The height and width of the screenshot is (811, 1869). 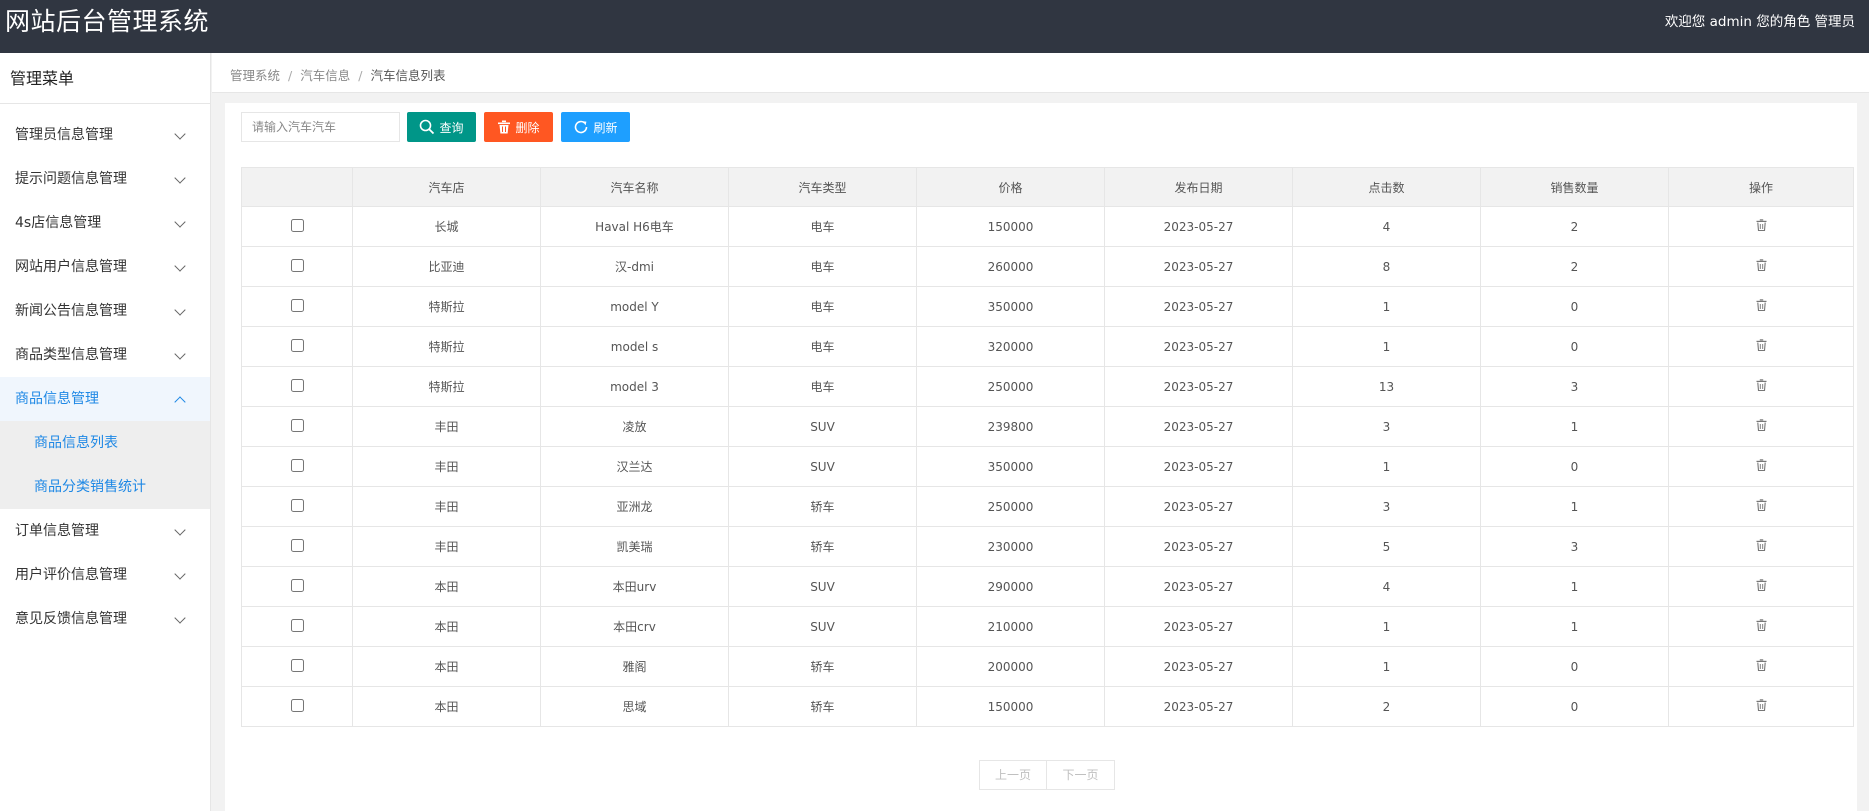 What do you see at coordinates (325, 75) in the screenshot?
I see `breadcrumb-item: 汽车信息` at bounding box center [325, 75].